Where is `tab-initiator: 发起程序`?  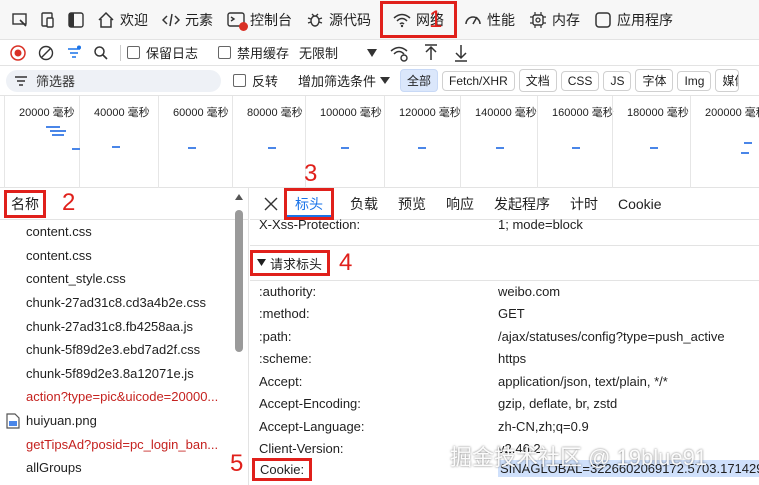
tab-initiator: 发起程序 is located at coordinates (522, 204).